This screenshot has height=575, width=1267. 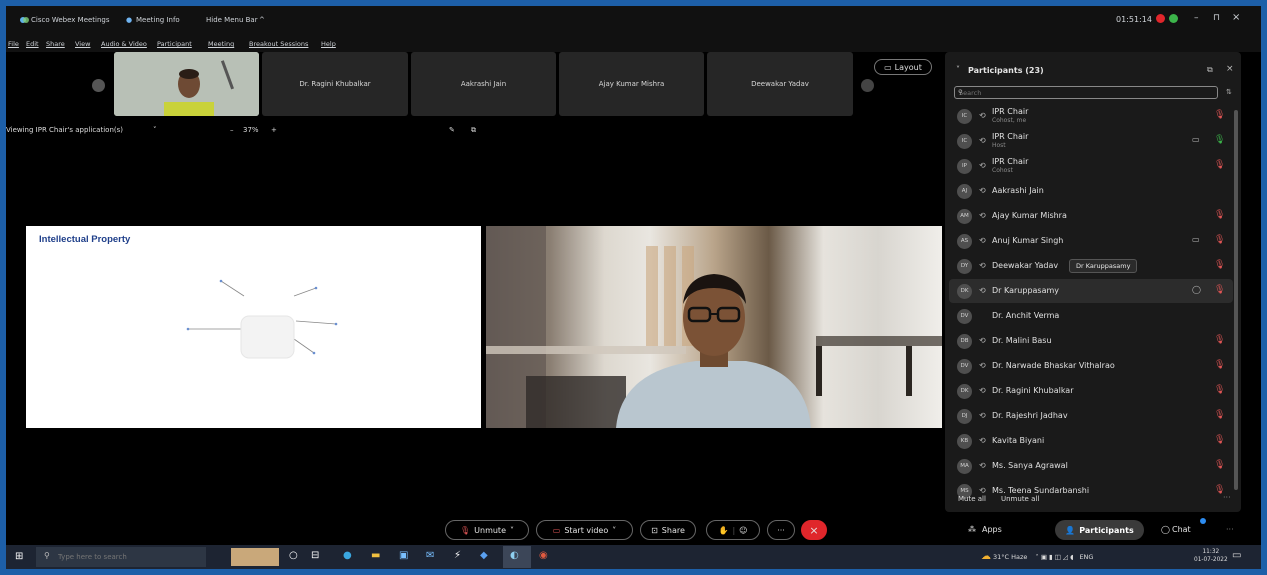 I want to click on raise-hand-icon: ✋, so click(x=723, y=530).